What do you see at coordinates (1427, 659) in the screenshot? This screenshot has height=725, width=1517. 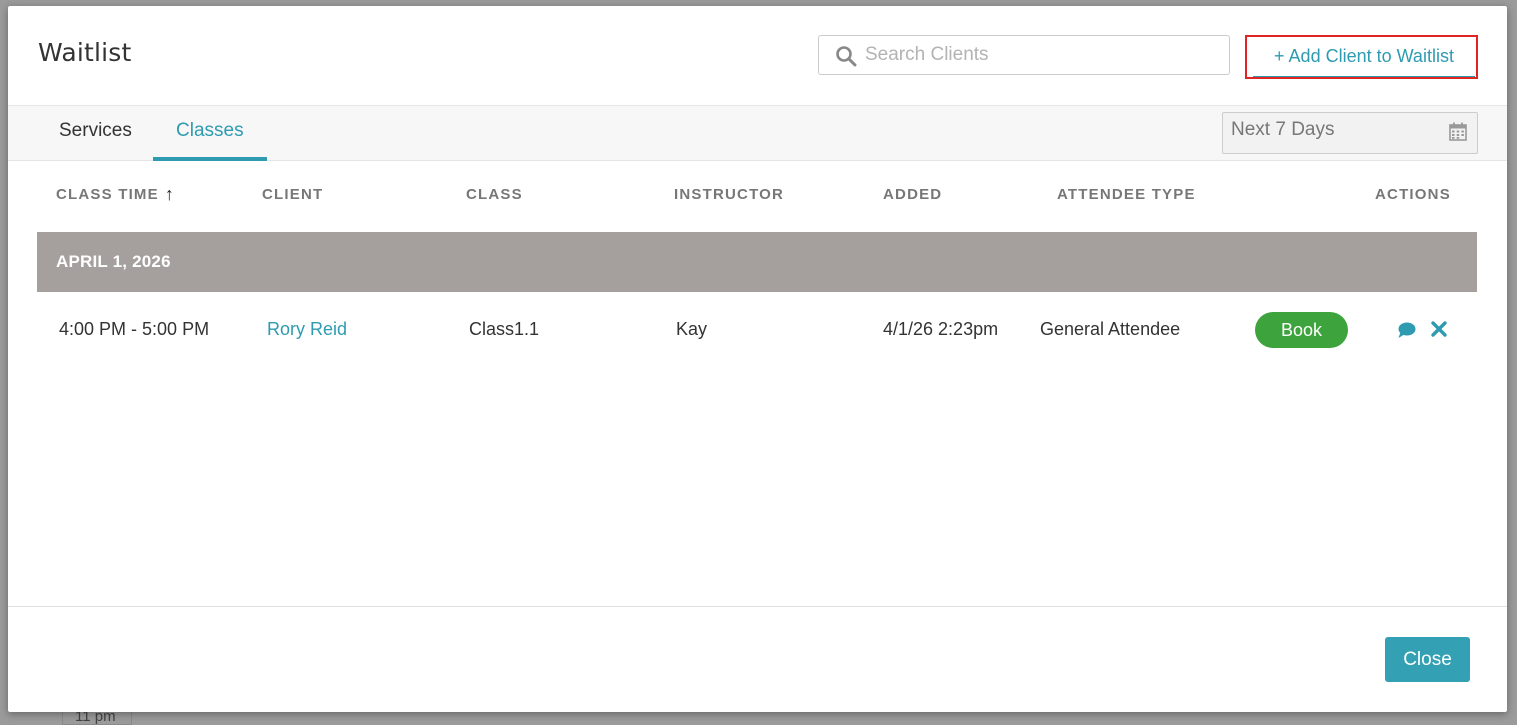 I see `close-button: Close` at bounding box center [1427, 659].